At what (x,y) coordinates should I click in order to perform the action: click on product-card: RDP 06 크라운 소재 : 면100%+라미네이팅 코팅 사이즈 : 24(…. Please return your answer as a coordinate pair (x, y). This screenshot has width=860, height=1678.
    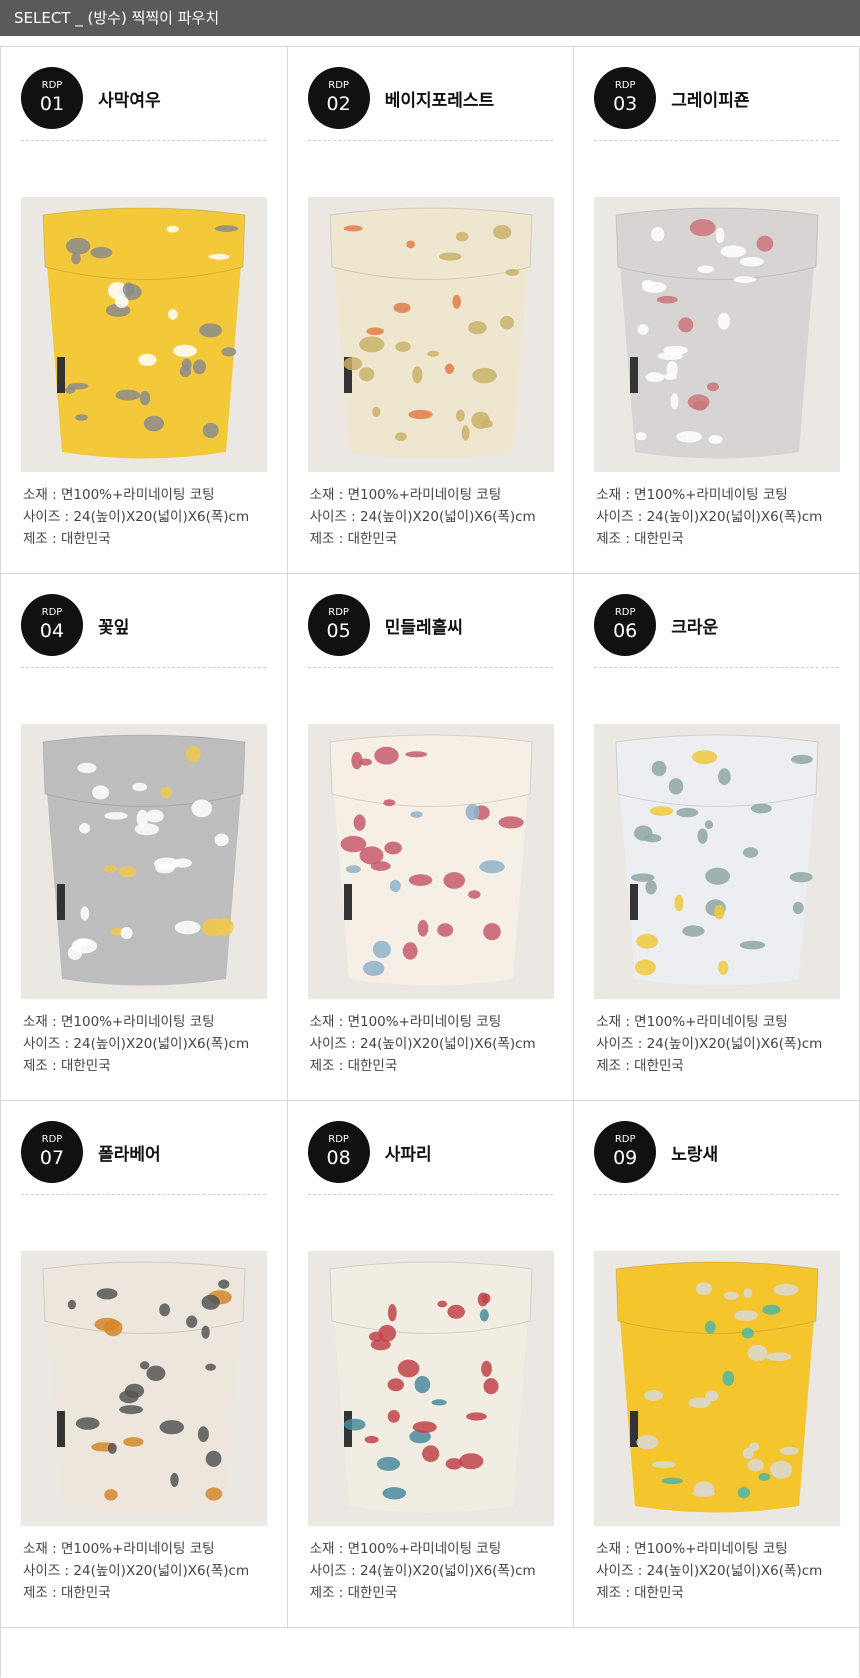
    Looking at the image, I should click on (716, 837).